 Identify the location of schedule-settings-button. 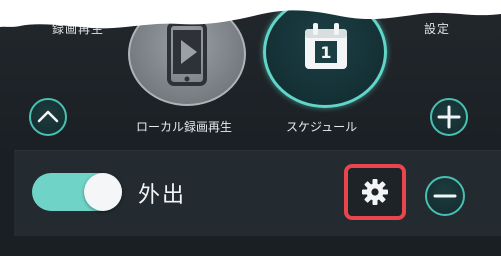
(375, 192).